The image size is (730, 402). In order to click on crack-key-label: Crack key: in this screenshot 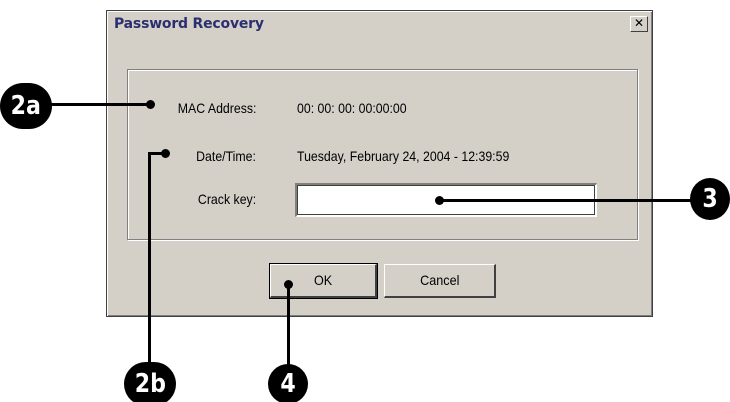, I will do `click(226, 199)`.